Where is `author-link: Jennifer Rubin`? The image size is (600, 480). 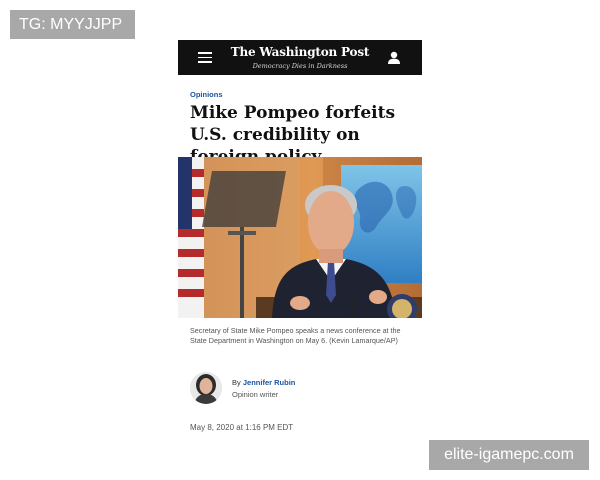 author-link: Jennifer Rubin is located at coordinates (269, 382).